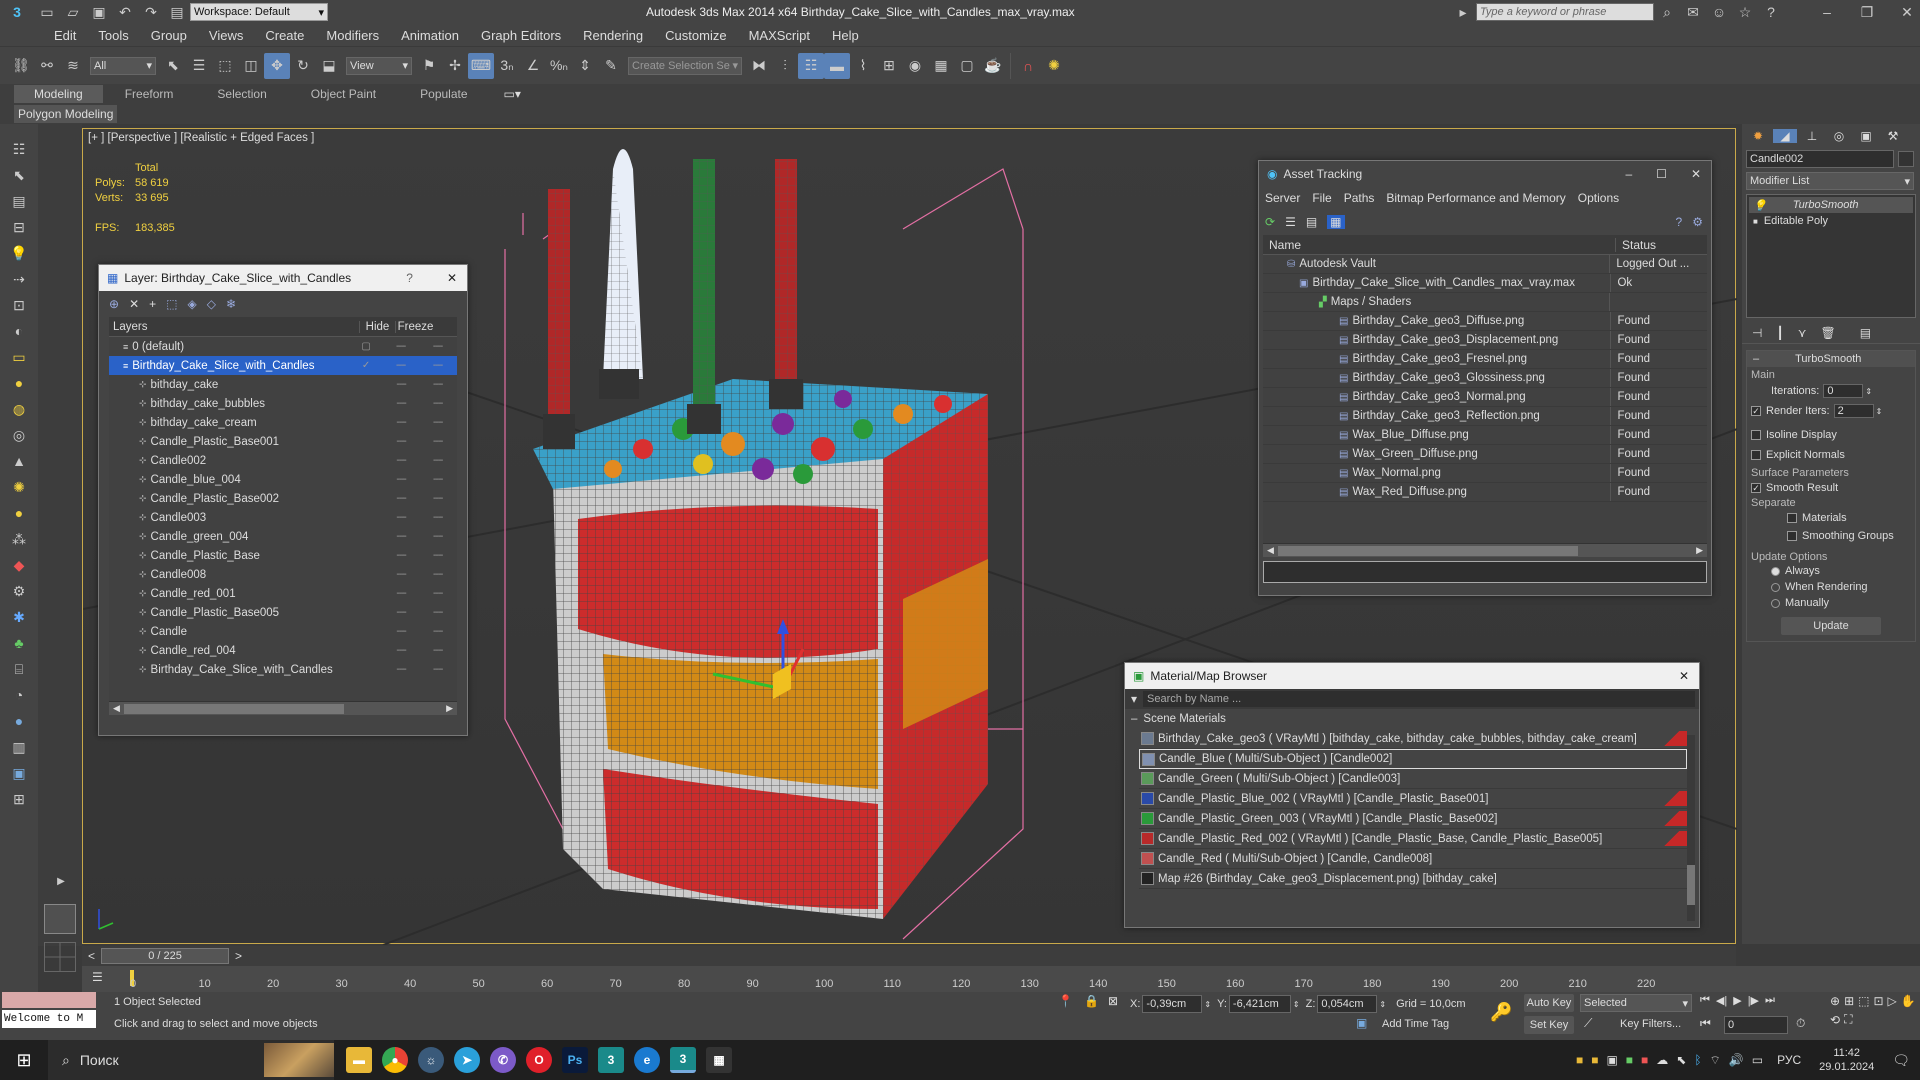  What do you see at coordinates (1756, 488) in the screenshot?
I see `smooth-result-checkbox: ✓` at bounding box center [1756, 488].